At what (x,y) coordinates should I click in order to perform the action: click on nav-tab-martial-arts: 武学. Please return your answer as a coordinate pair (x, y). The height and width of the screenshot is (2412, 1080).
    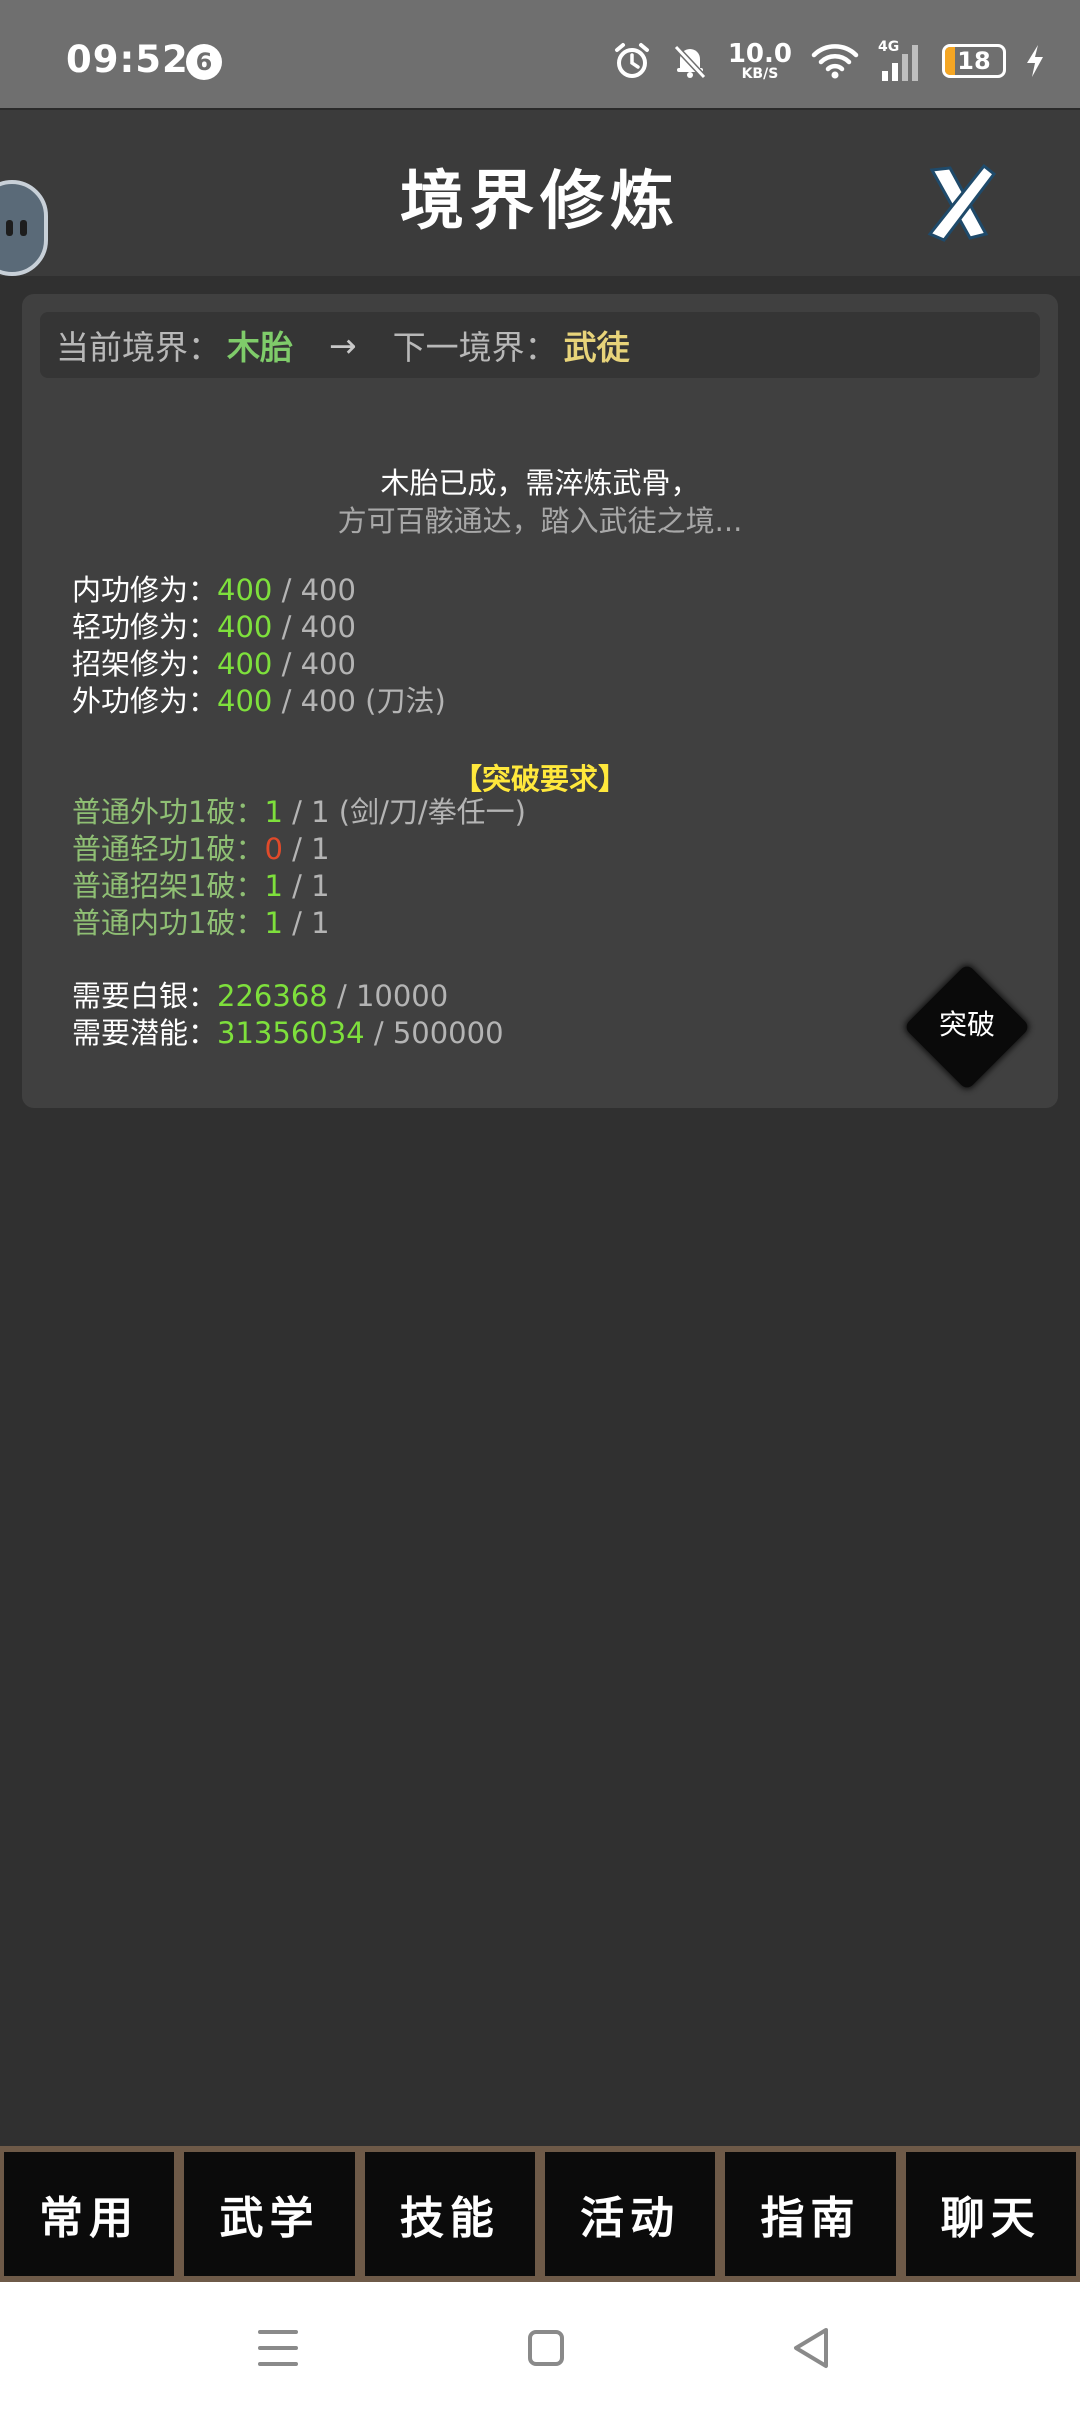
    Looking at the image, I should click on (269, 2214).